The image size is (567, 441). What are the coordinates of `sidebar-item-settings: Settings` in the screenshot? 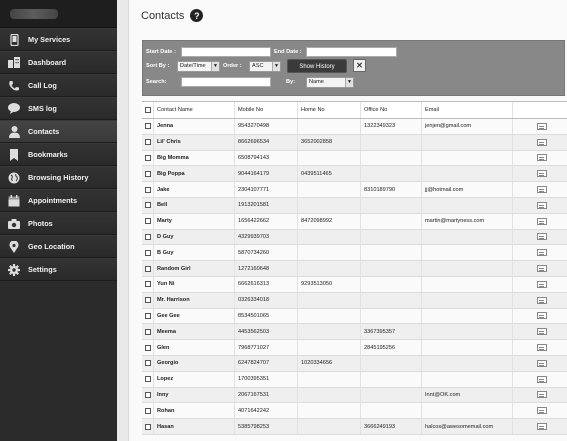 It's located at (58, 269).